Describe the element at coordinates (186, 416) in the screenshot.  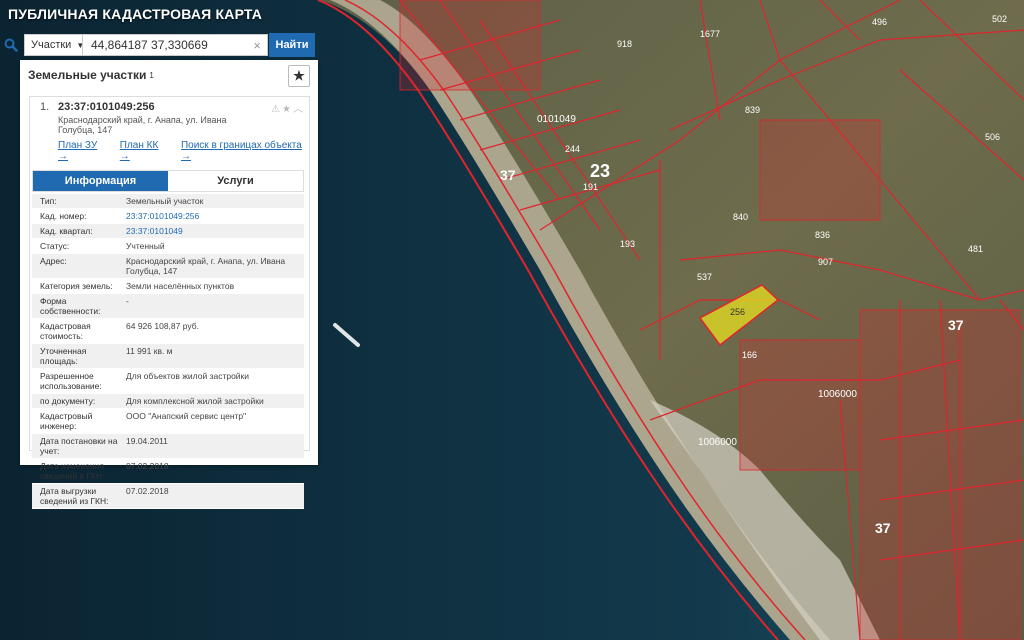
I see `field-value: ООО "Анапский сервис центр"` at that location.